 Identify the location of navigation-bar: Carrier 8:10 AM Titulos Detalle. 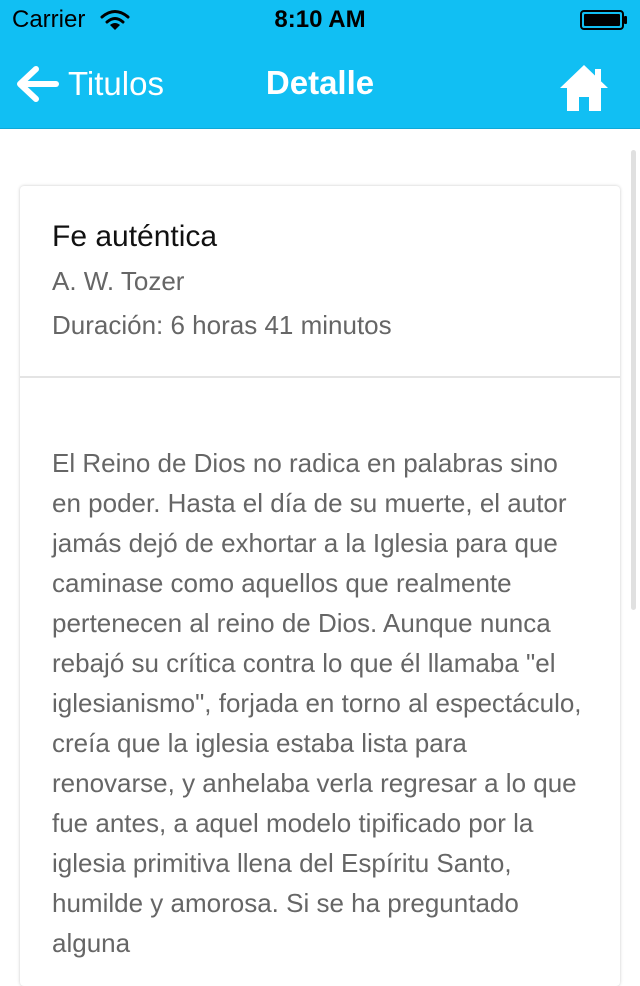
(320, 64).